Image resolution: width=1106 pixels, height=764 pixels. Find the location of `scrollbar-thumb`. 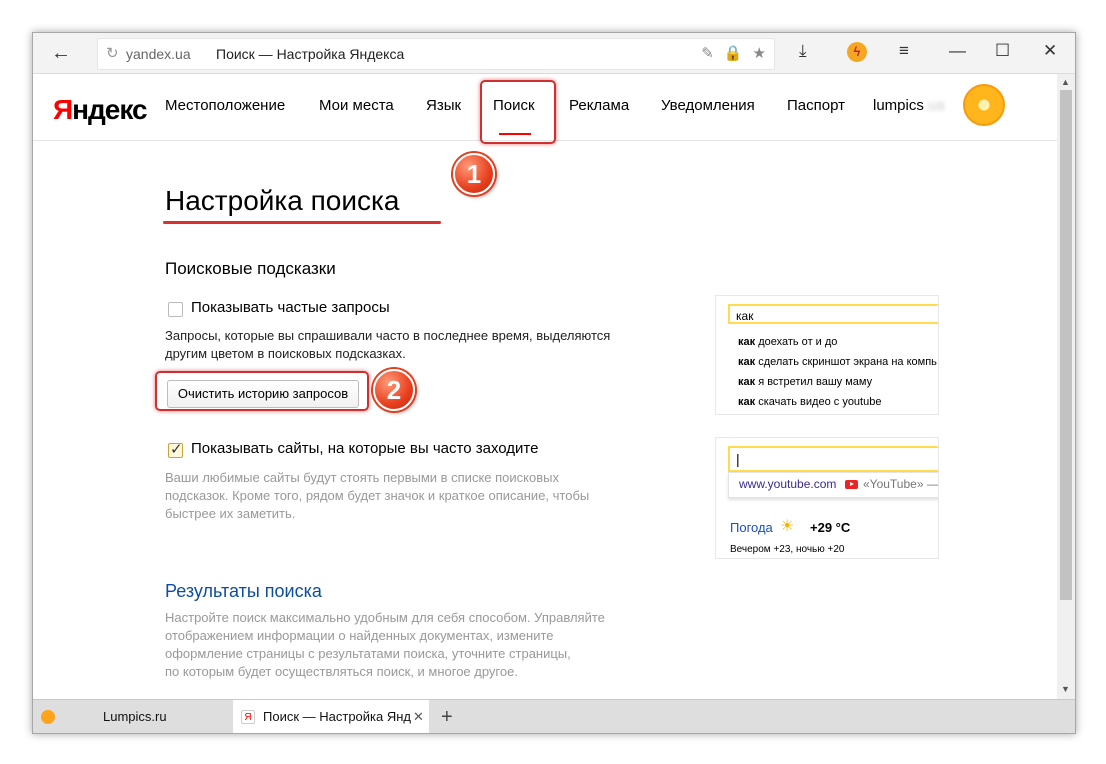

scrollbar-thumb is located at coordinates (1066, 345).